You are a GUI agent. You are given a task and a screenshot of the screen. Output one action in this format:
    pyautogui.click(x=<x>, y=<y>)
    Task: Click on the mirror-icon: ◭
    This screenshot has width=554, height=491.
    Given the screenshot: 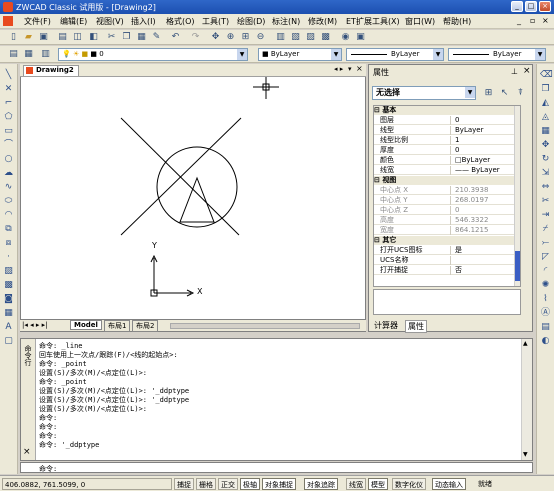 What is the action you would take?
    pyautogui.click(x=545, y=103)
    